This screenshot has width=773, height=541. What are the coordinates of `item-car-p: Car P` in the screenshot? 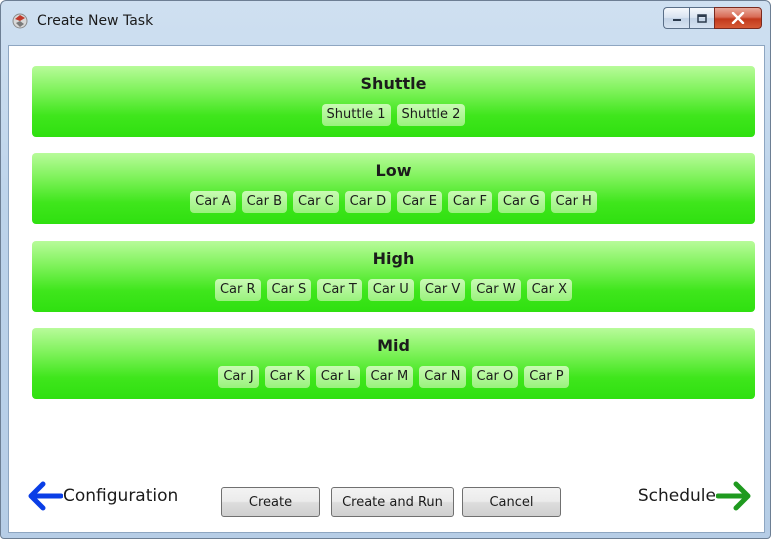 It's located at (546, 377).